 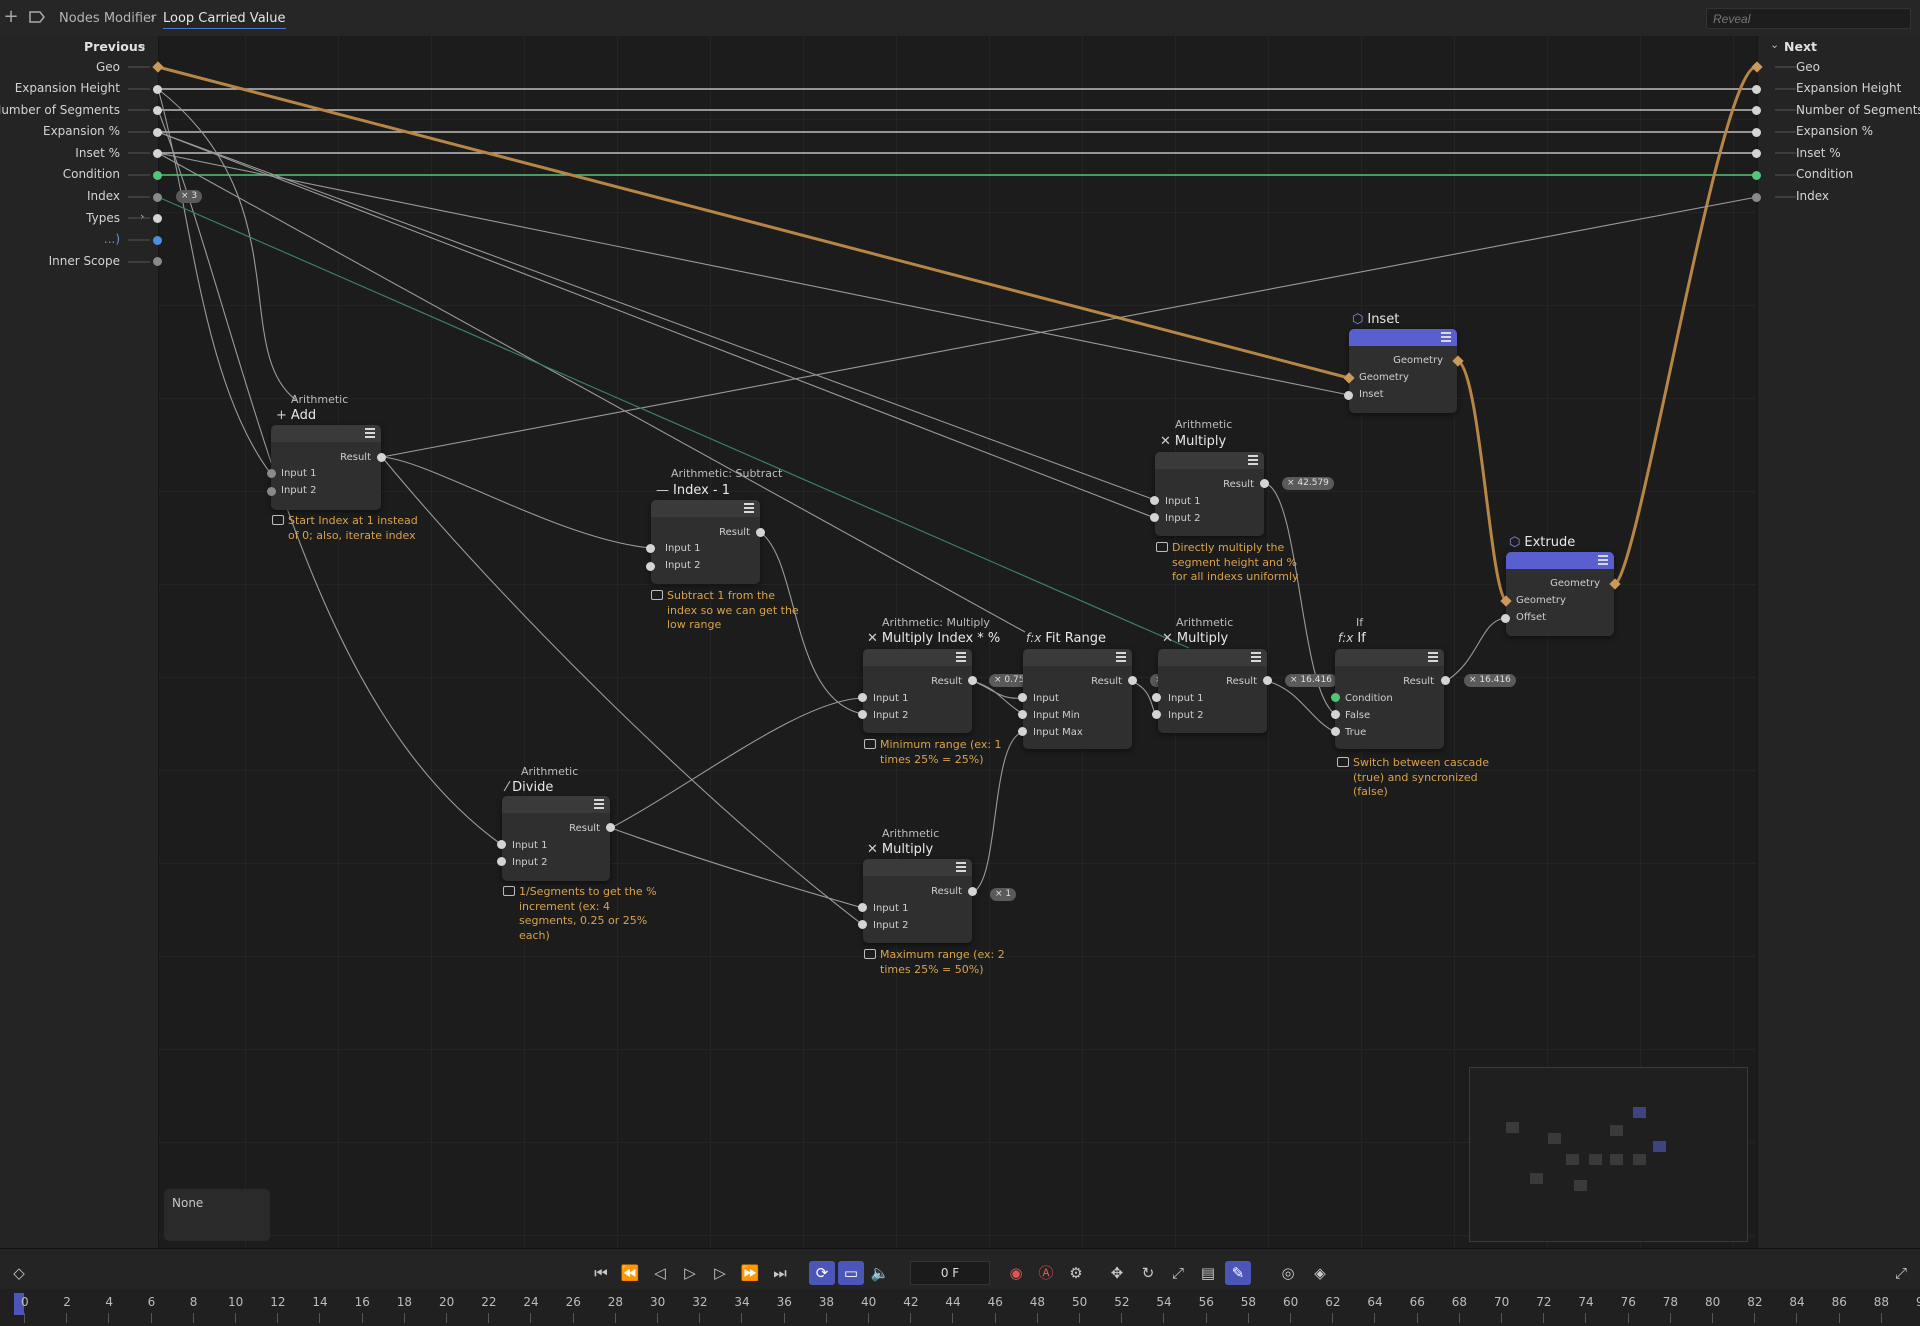 I want to click on mult-top-input2-socket, so click(x=1154, y=517).